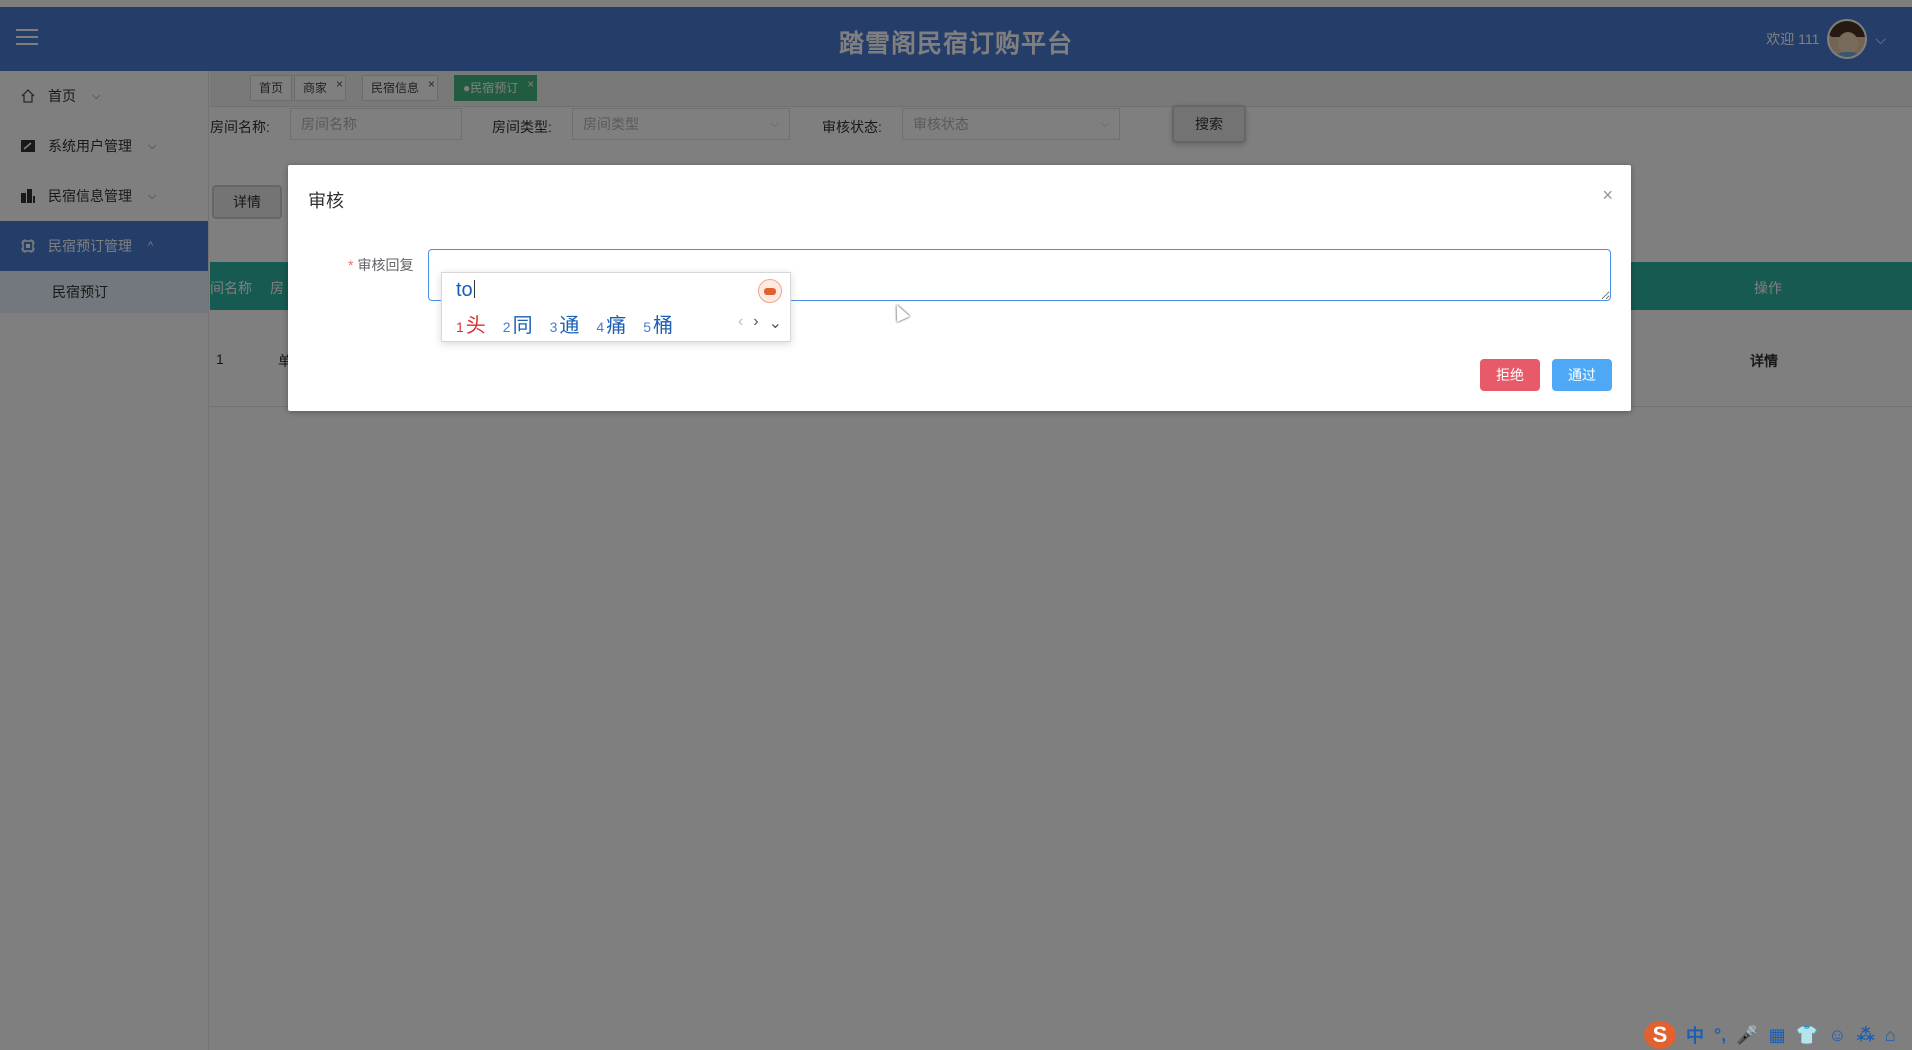 The image size is (1912, 1050). What do you see at coordinates (770, 291) in the screenshot?
I see `ime-logo-icon` at bounding box center [770, 291].